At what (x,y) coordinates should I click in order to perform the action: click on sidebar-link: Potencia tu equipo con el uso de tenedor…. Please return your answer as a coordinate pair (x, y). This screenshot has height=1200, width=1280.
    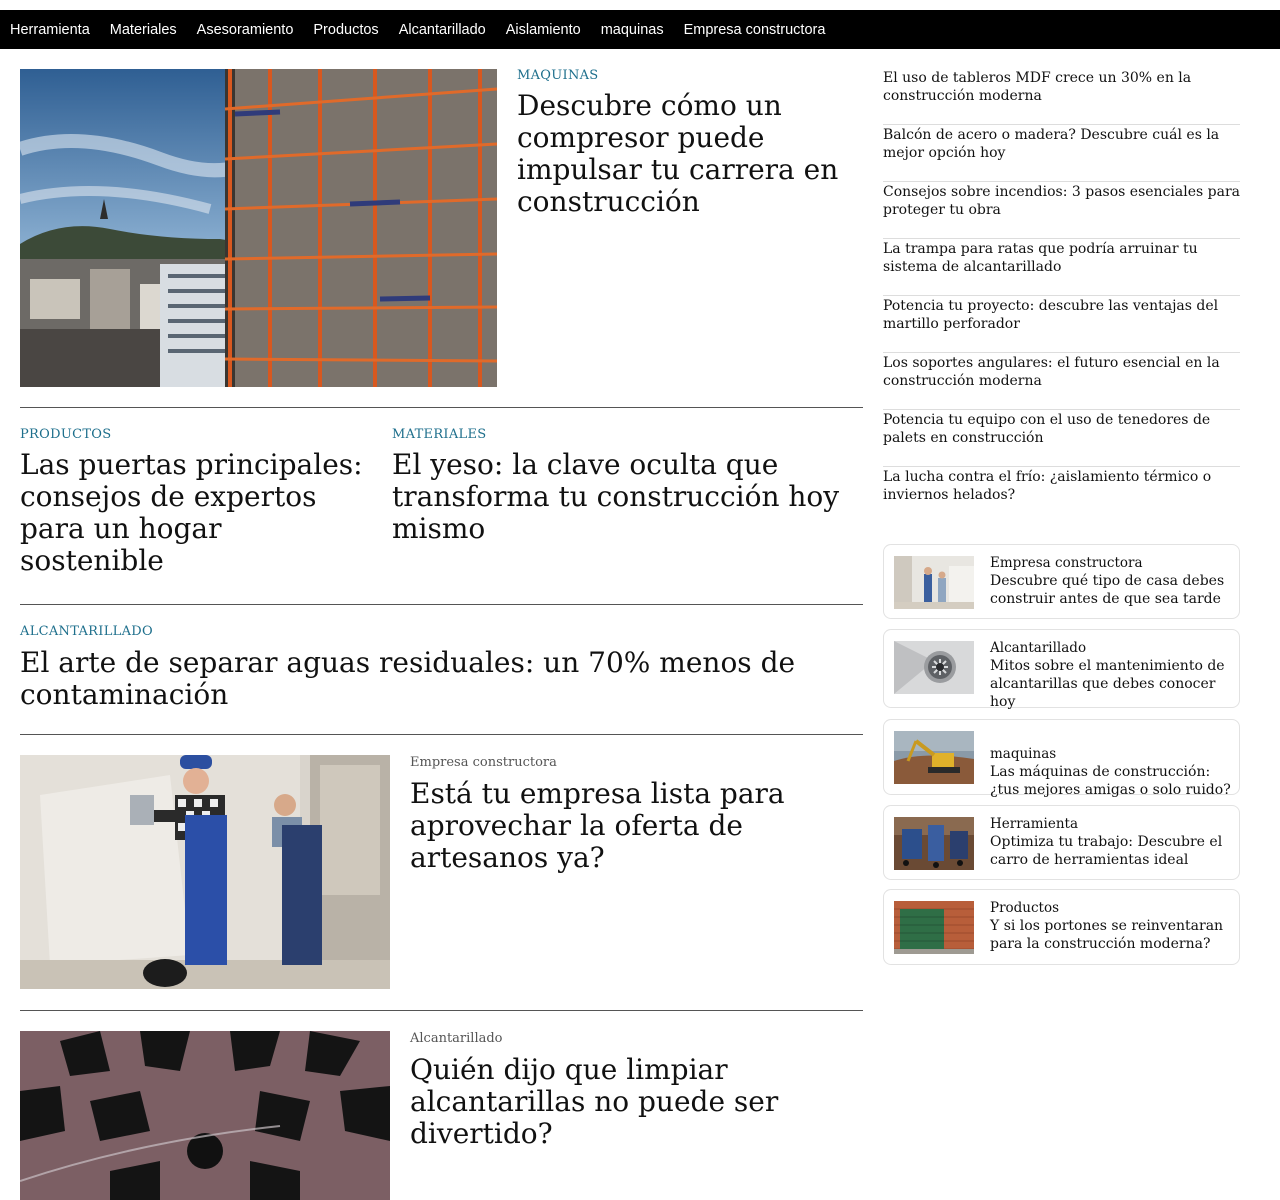
    Looking at the image, I should click on (1061, 438).